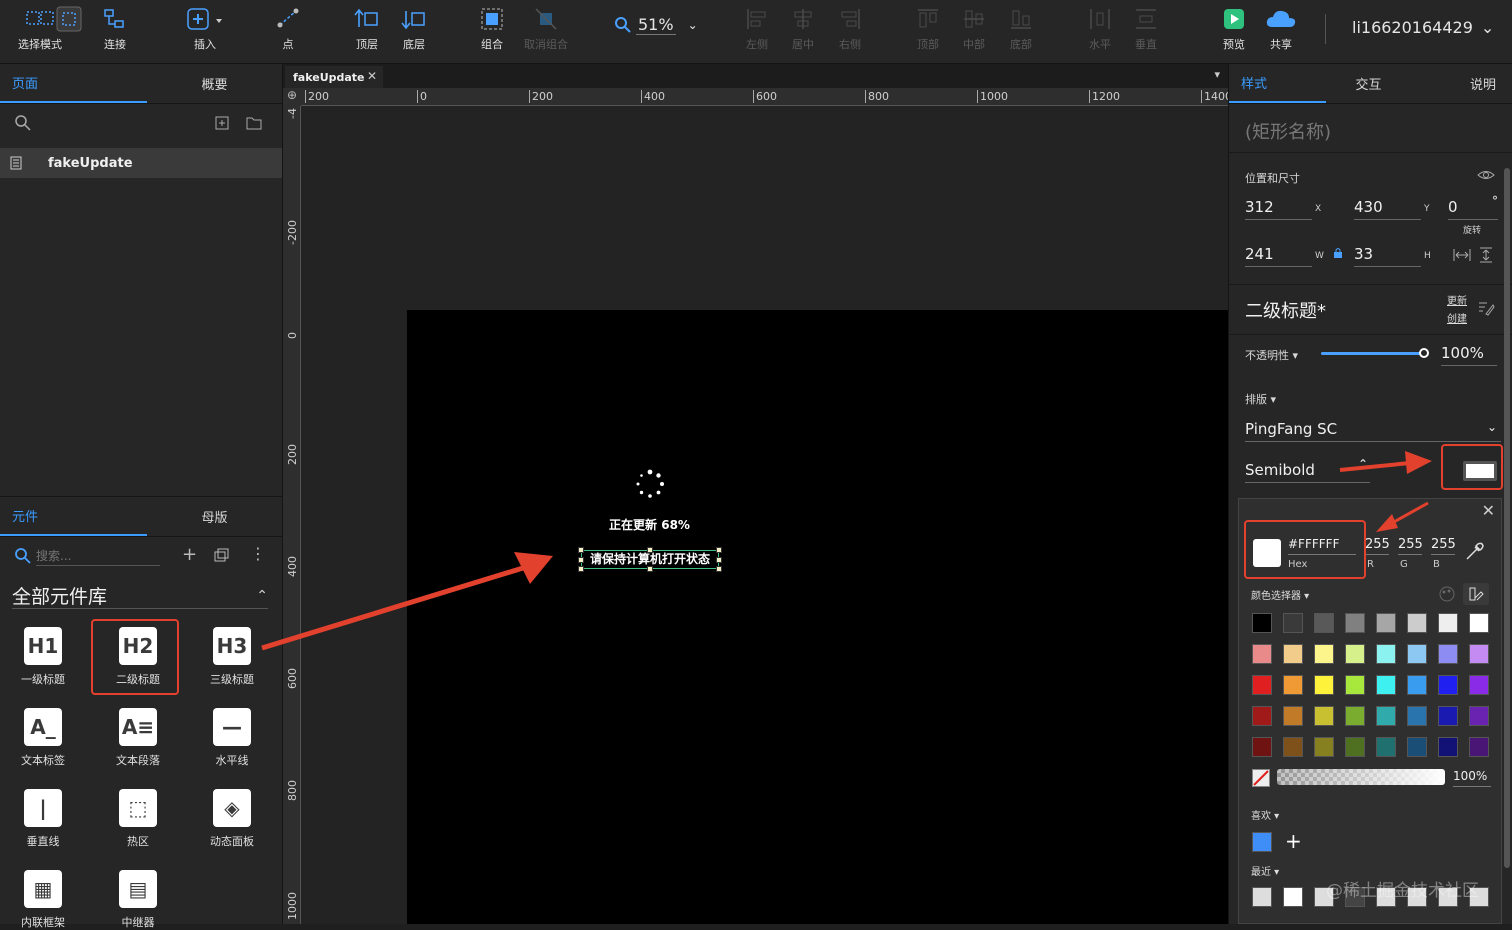 Image resolution: width=1512 pixels, height=930 pixels. What do you see at coordinates (1293, 841) in the screenshot?
I see `add-favorite-icon: +` at bounding box center [1293, 841].